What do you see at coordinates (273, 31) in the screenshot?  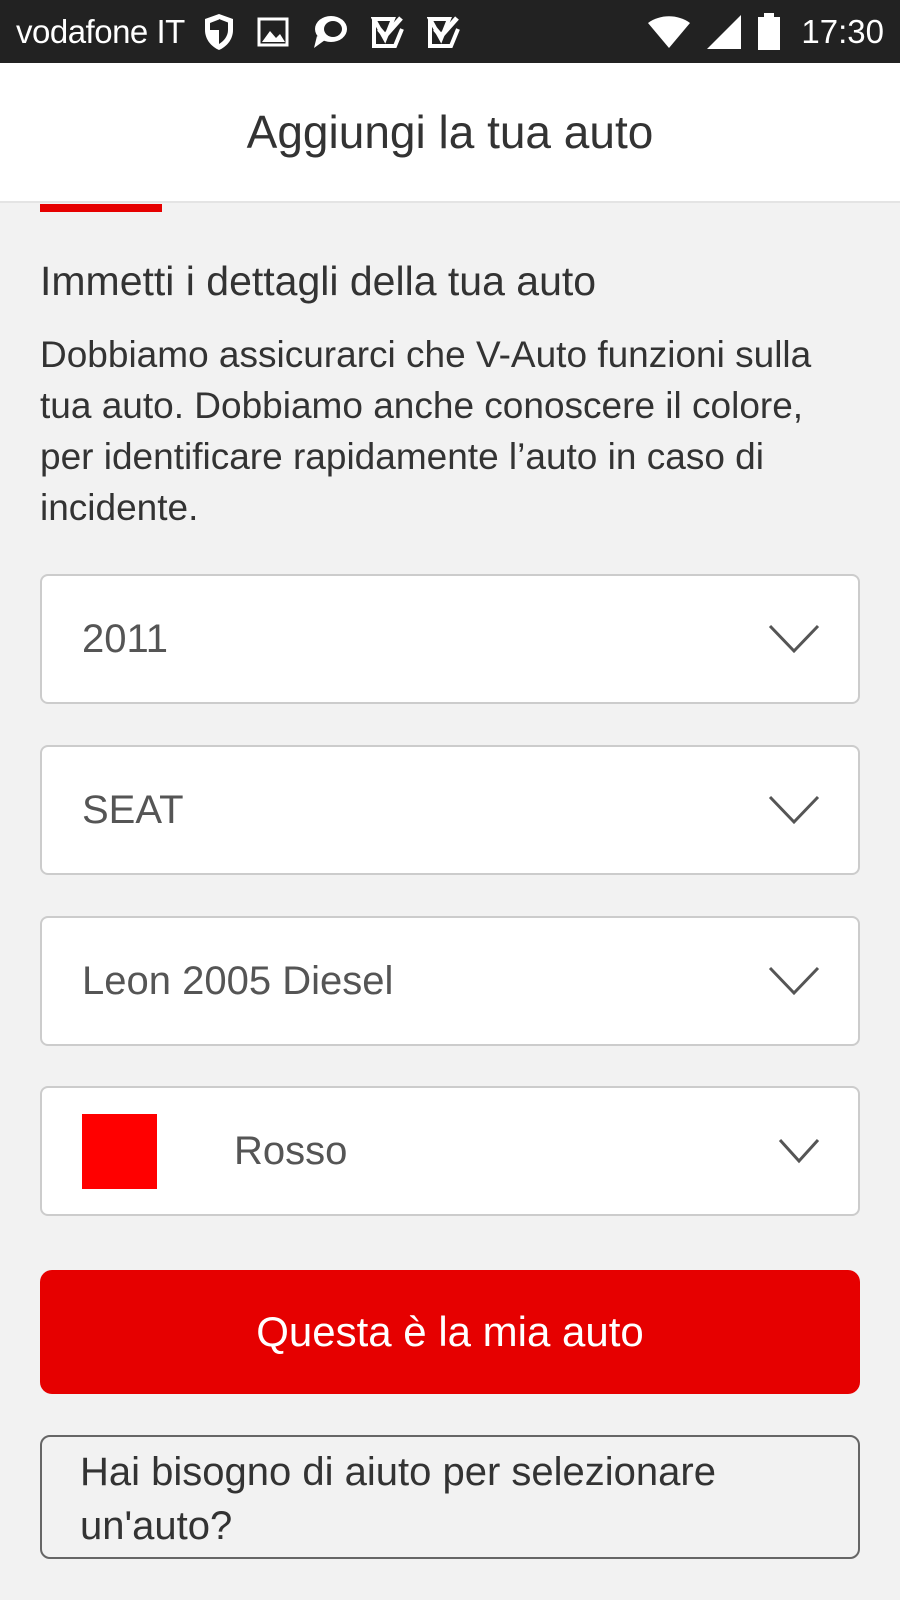 I see `image-icon` at bounding box center [273, 31].